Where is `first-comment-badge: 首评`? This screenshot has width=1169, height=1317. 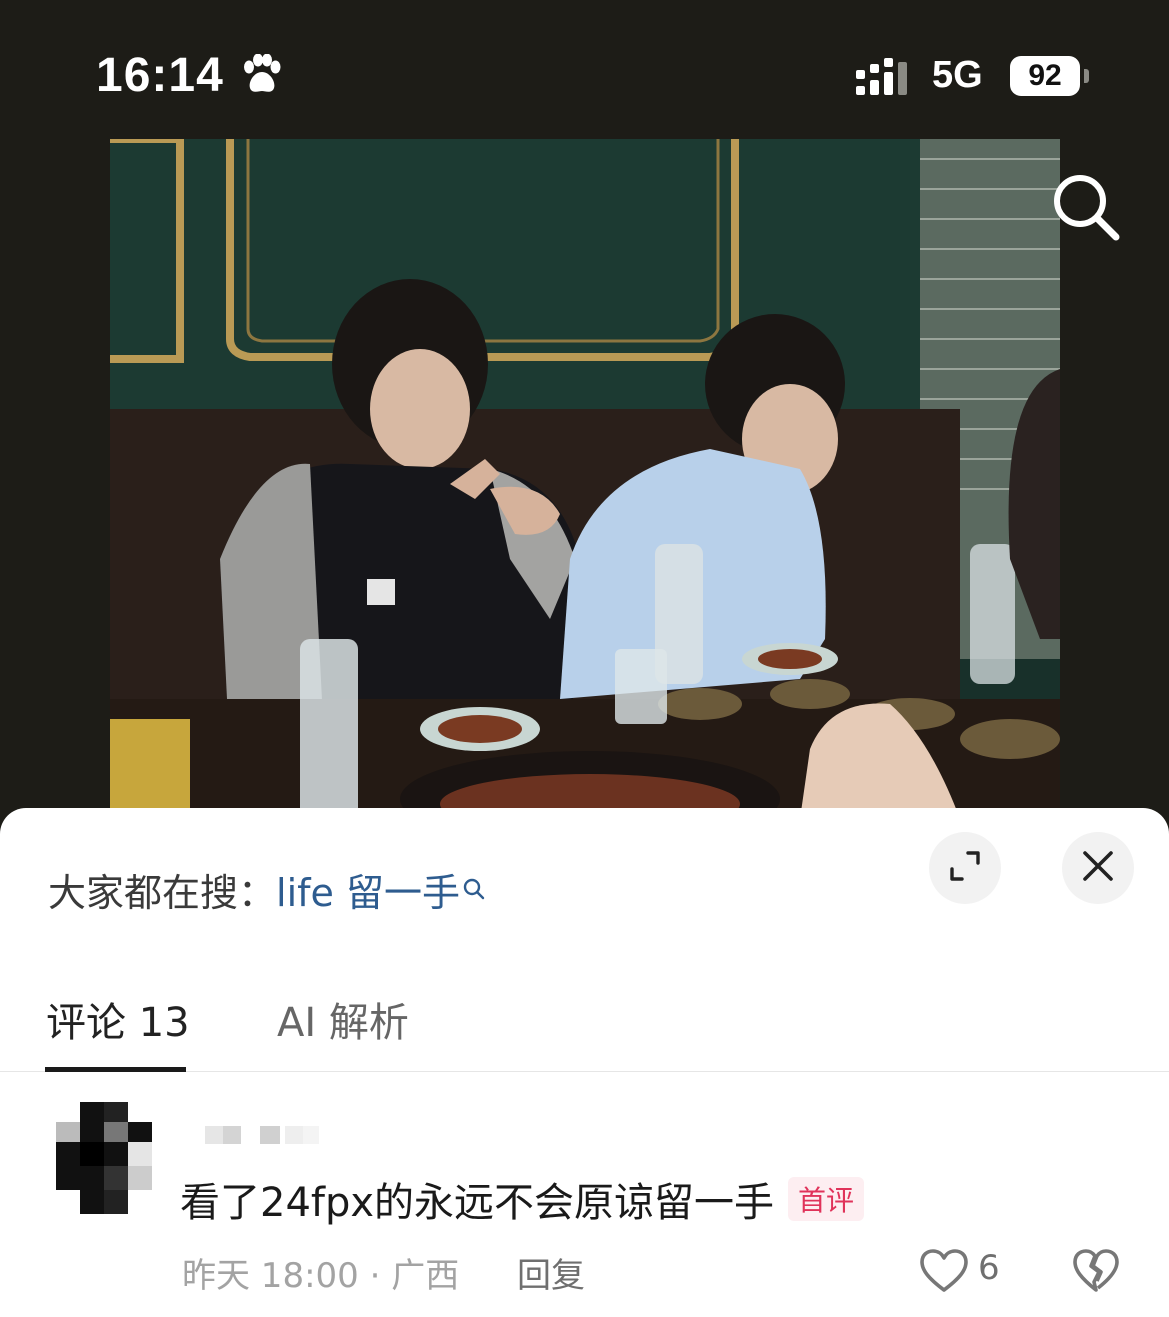 first-comment-badge: 首评 is located at coordinates (826, 1199).